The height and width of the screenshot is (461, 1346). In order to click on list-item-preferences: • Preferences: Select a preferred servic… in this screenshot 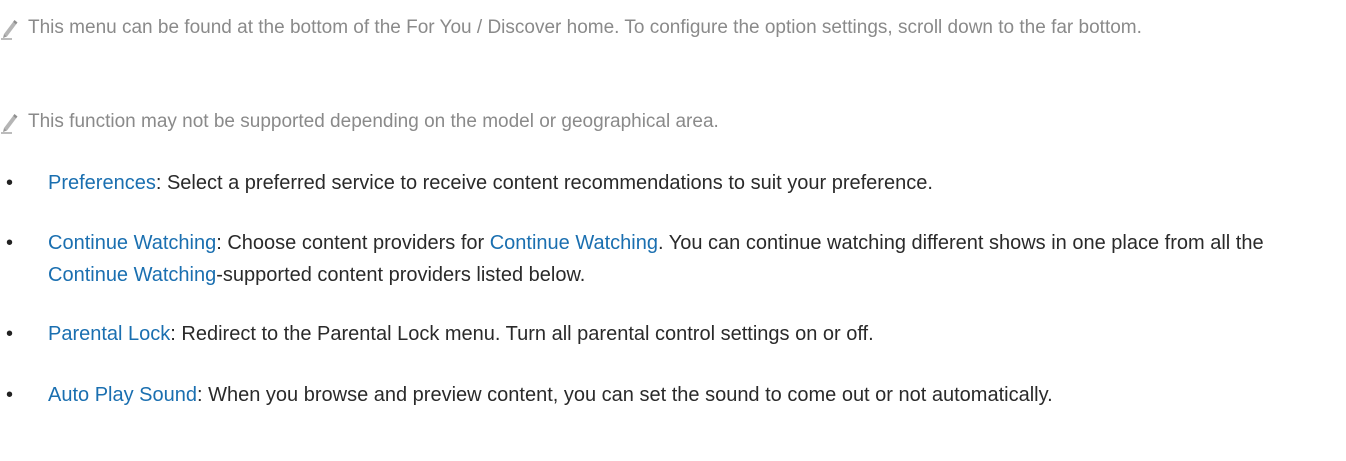, I will do `click(665, 183)`.